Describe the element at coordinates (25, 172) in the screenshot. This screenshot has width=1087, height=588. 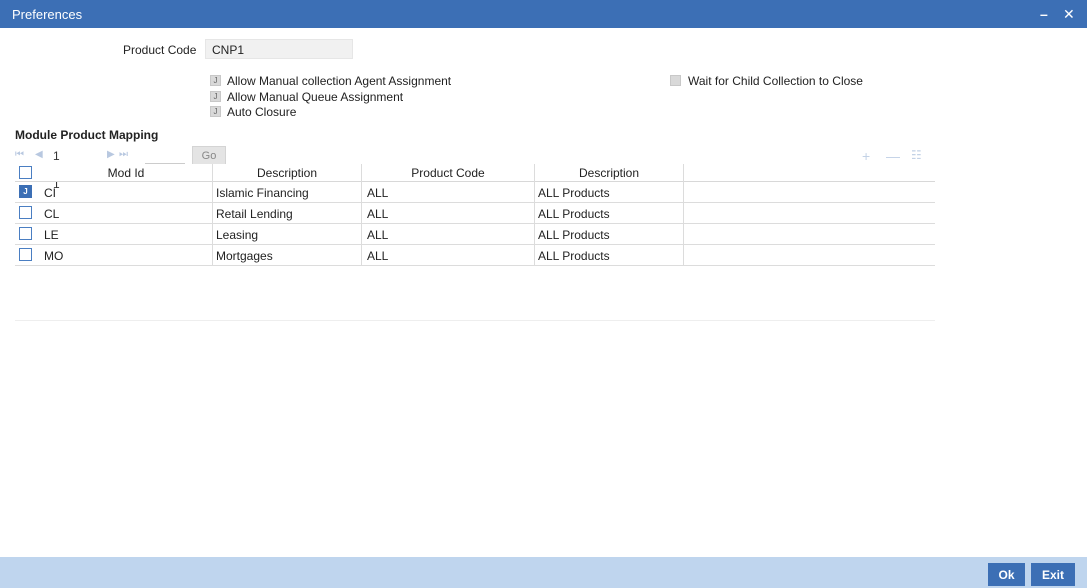
I see `select-all-checkbox` at that location.